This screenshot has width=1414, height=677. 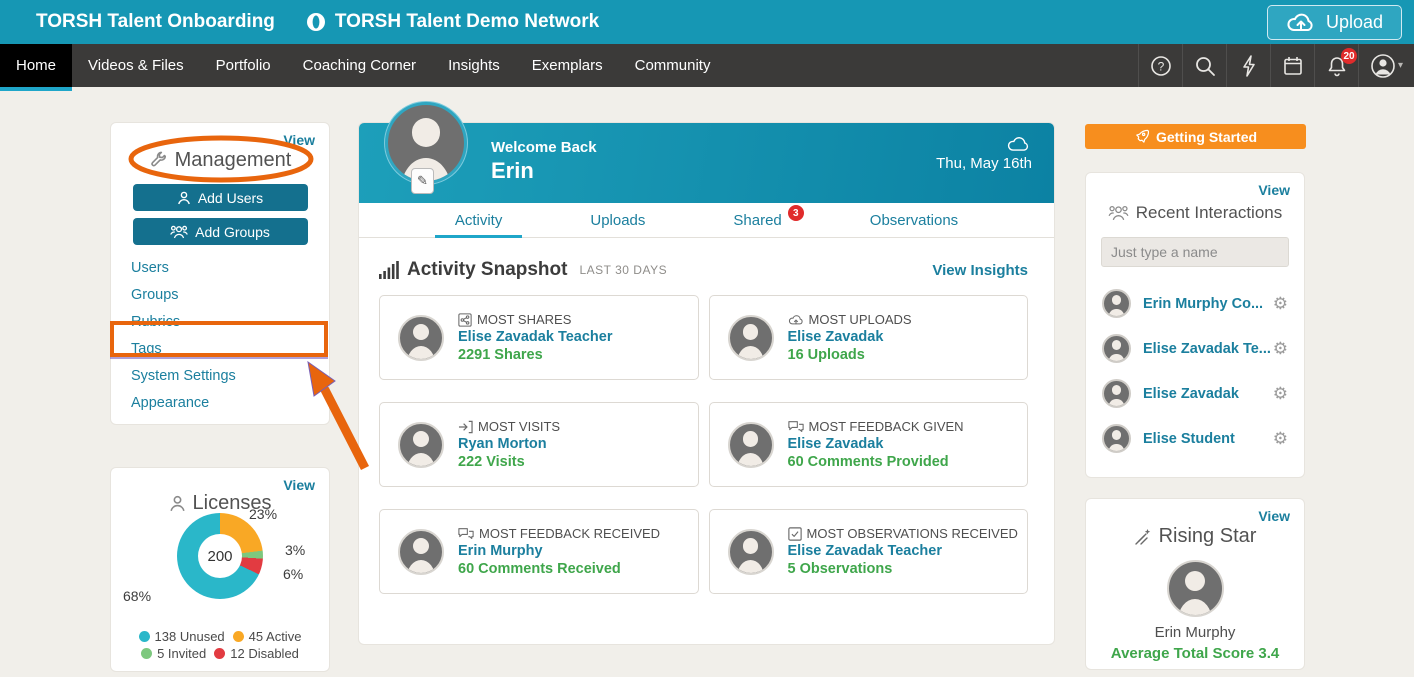 I want to click on notifications-button: 20, so click(x=1336, y=65).